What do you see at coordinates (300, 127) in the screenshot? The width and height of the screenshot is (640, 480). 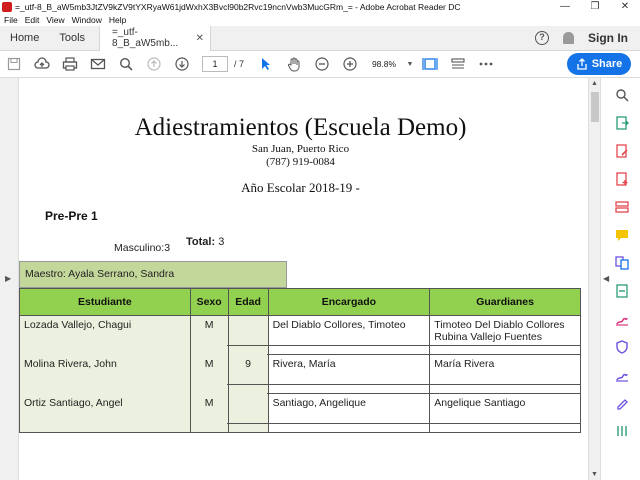 I see `document-title: Adiestramientos (Escuela Demo)` at bounding box center [300, 127].